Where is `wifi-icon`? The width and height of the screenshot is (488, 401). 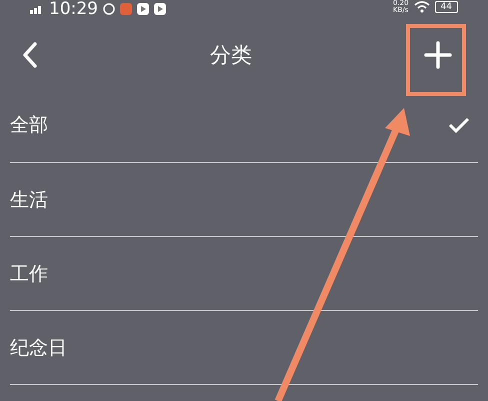
wifi-icon is located at coordinates (422, 7).